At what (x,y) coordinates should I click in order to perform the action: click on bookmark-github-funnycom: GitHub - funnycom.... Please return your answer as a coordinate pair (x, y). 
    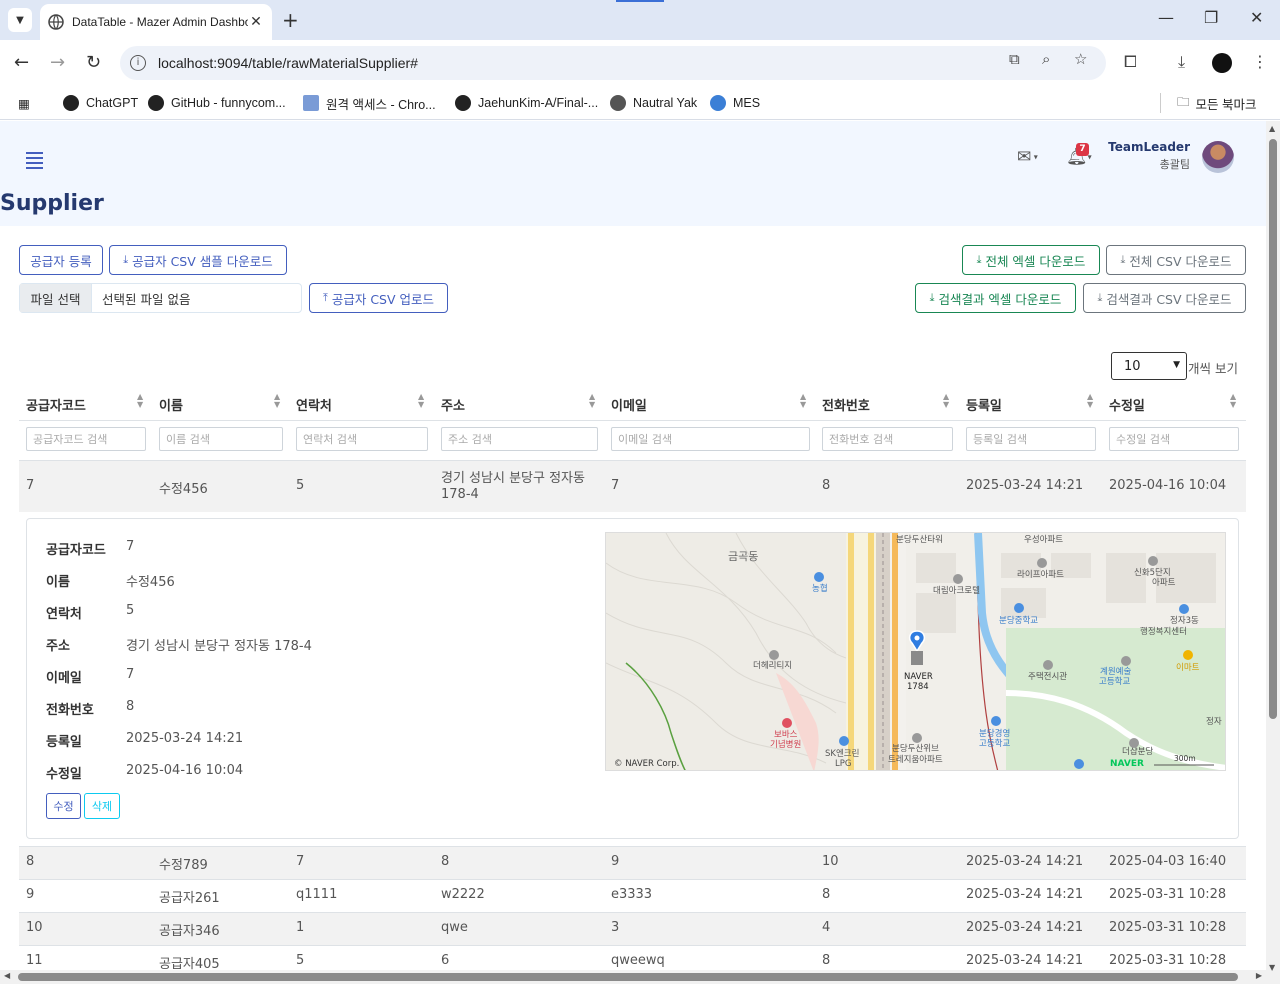
    Looking at the image, I should click on (217, 103).